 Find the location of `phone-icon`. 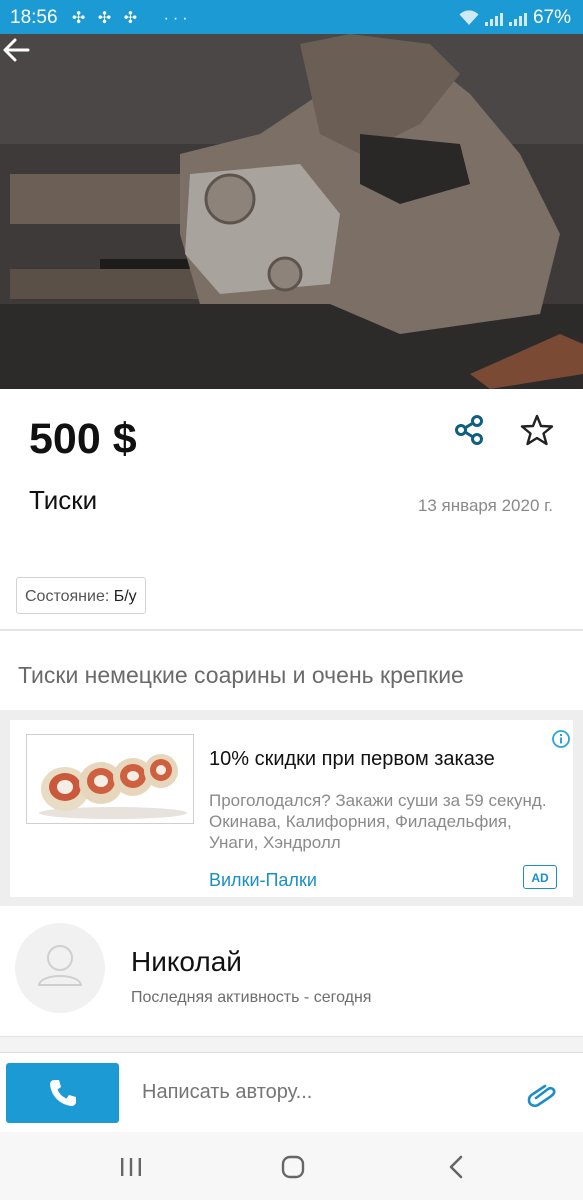

phone-icon is located at coordinates (63, 1093).